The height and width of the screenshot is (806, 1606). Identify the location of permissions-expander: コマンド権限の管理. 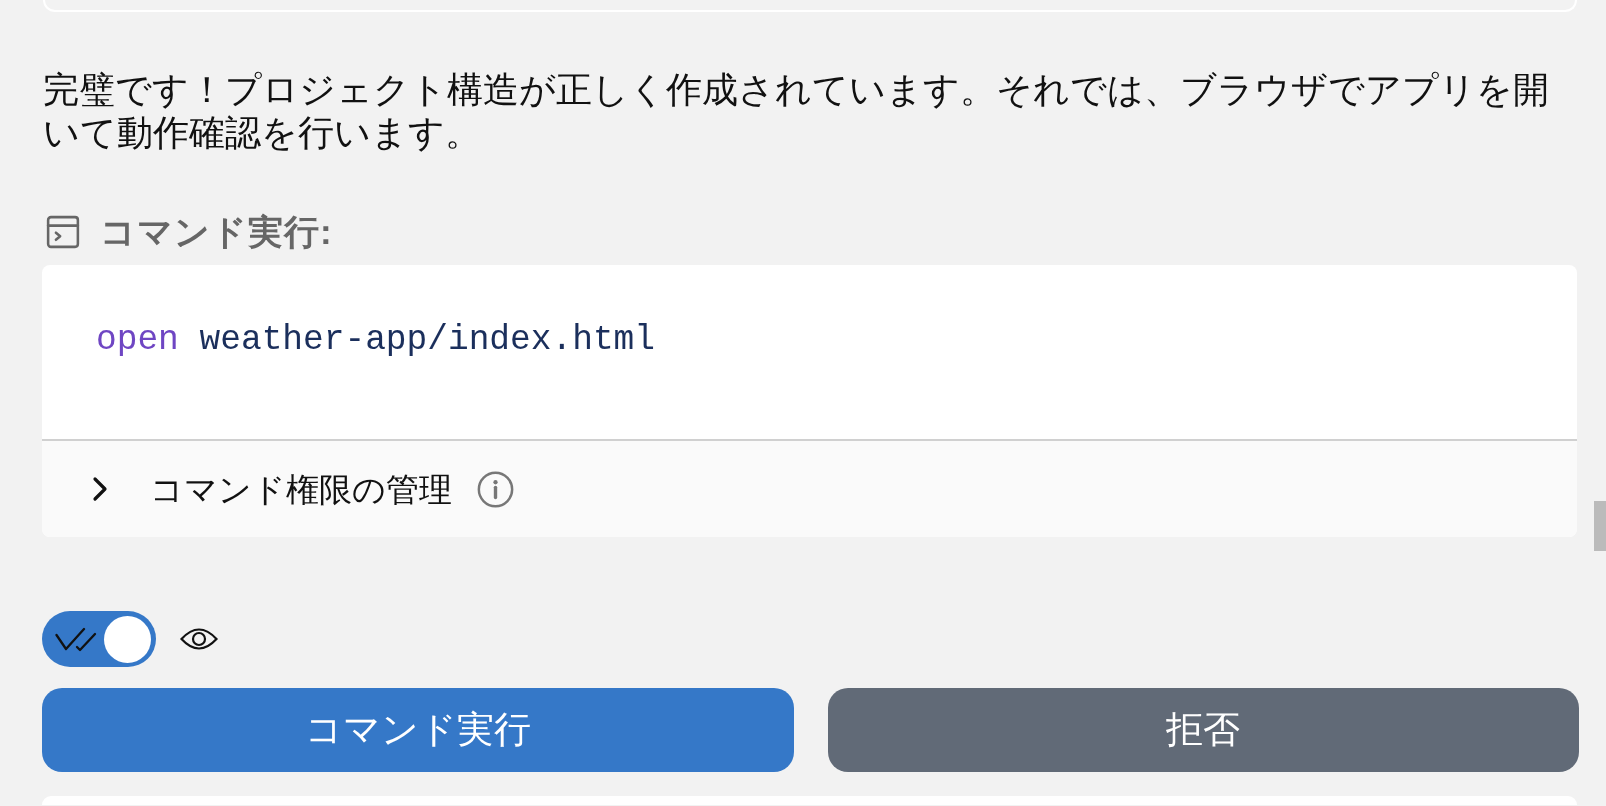
(272, 489).